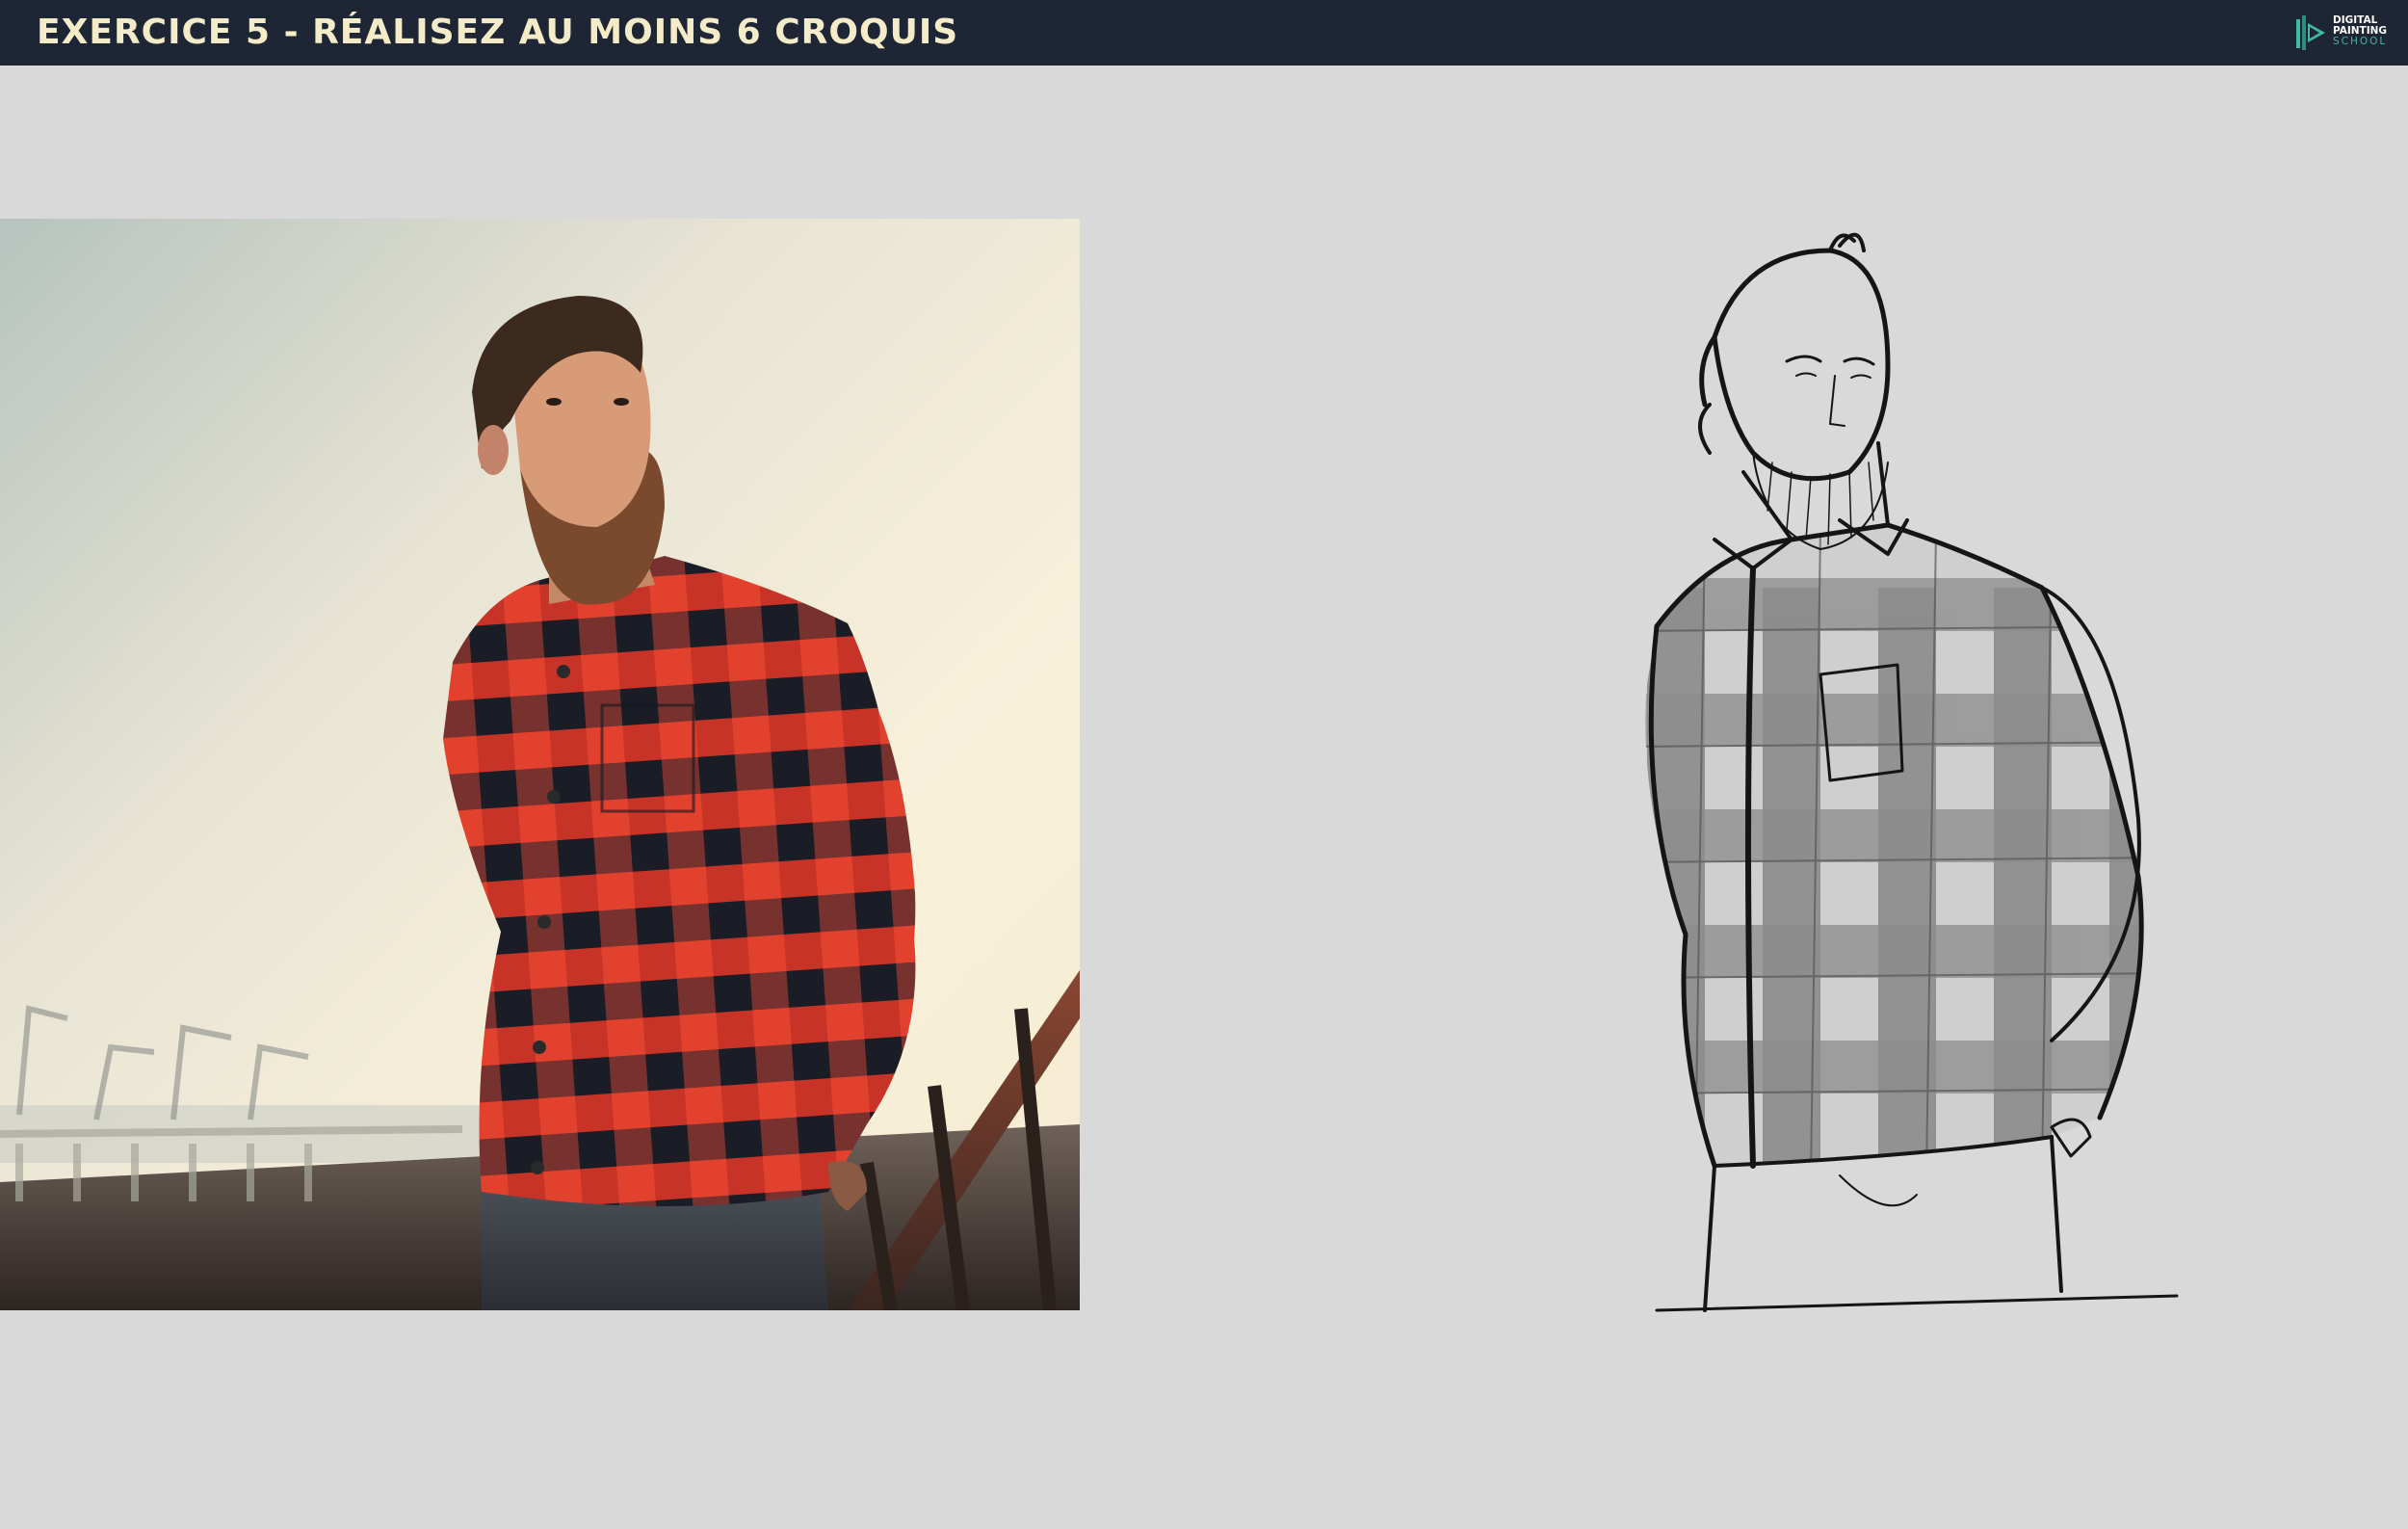  I want to click on logo-line-school: SCHOOL, so click(2360, 42).